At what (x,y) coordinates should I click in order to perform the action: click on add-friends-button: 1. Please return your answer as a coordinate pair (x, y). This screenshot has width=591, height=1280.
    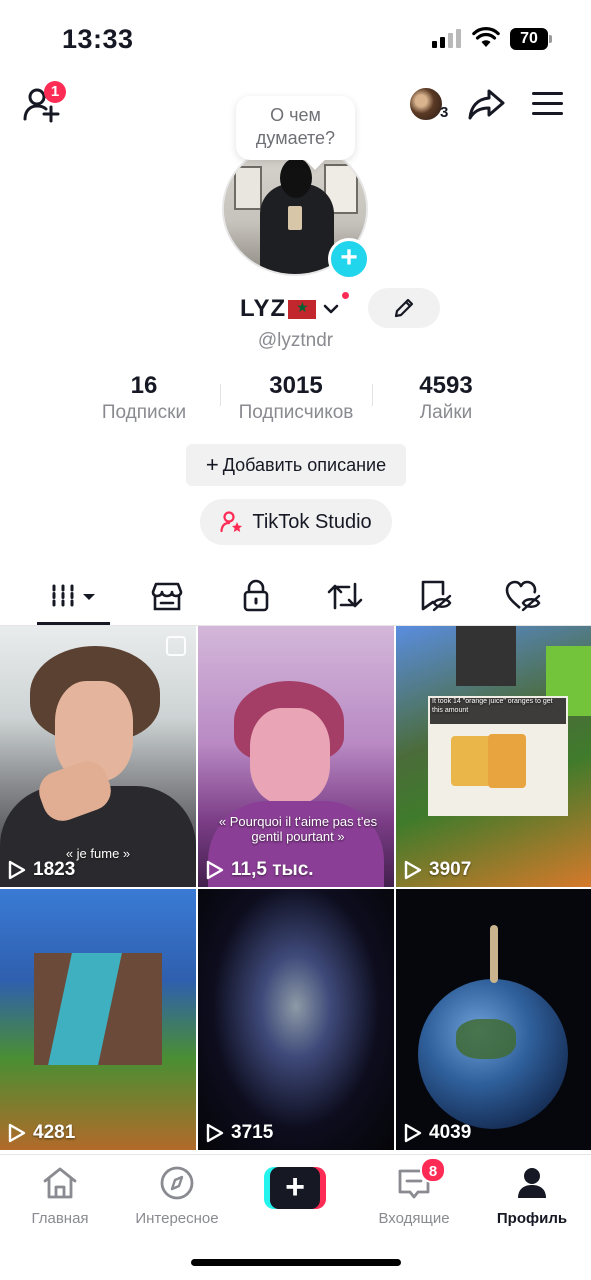
    Looking at the image, I should click on (44, 103).